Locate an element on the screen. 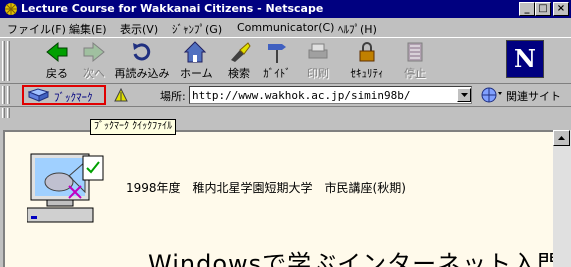 Image resolution: width=571 pixels, height=267 pixels. location-toolbar: ﾌﾞｯｸﾏｰｸ 場所: 関連サイト is located at coordinates (285, 95).